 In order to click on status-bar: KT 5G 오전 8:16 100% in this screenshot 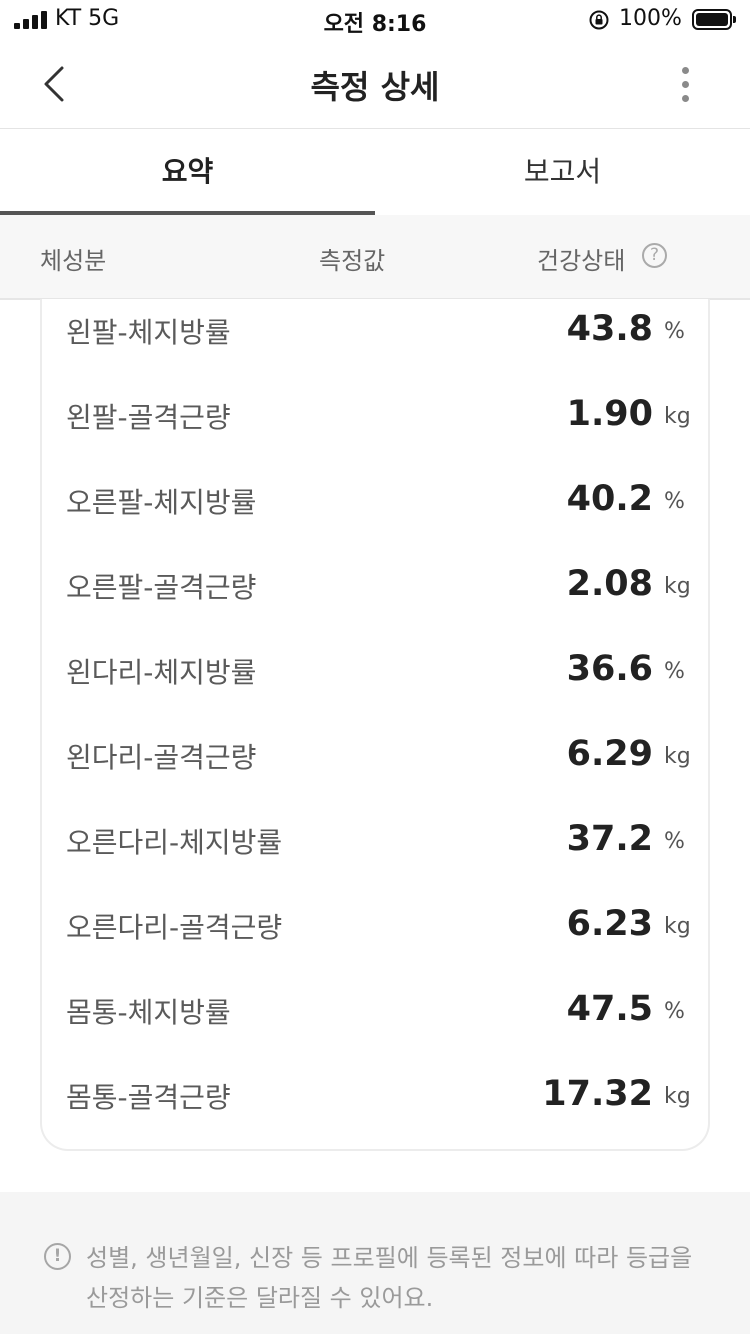, I will do `click(375, 20)`.